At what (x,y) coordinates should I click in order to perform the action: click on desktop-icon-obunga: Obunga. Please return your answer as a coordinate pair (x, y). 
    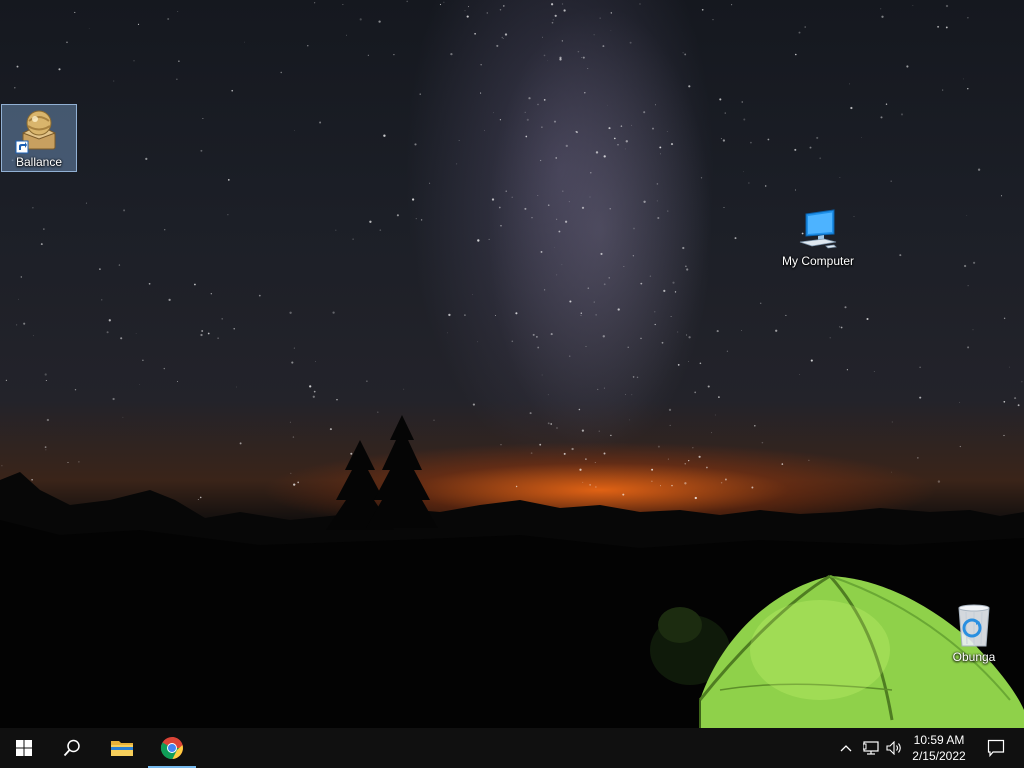
    Looking at the image, I should click on (974, 634).